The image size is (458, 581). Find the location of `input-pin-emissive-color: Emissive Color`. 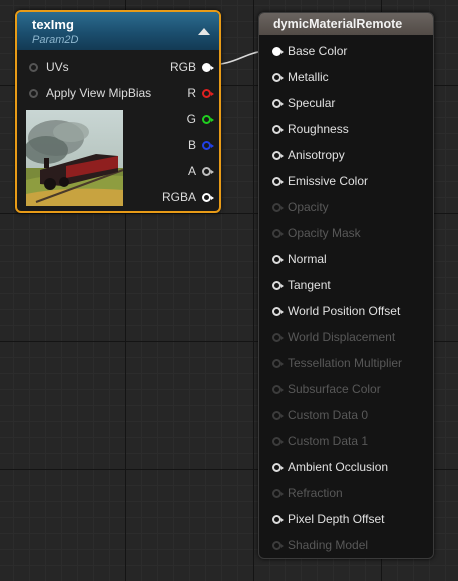

input-pin-emissive-color: Emissive Color is located at coordinates (320, 181).